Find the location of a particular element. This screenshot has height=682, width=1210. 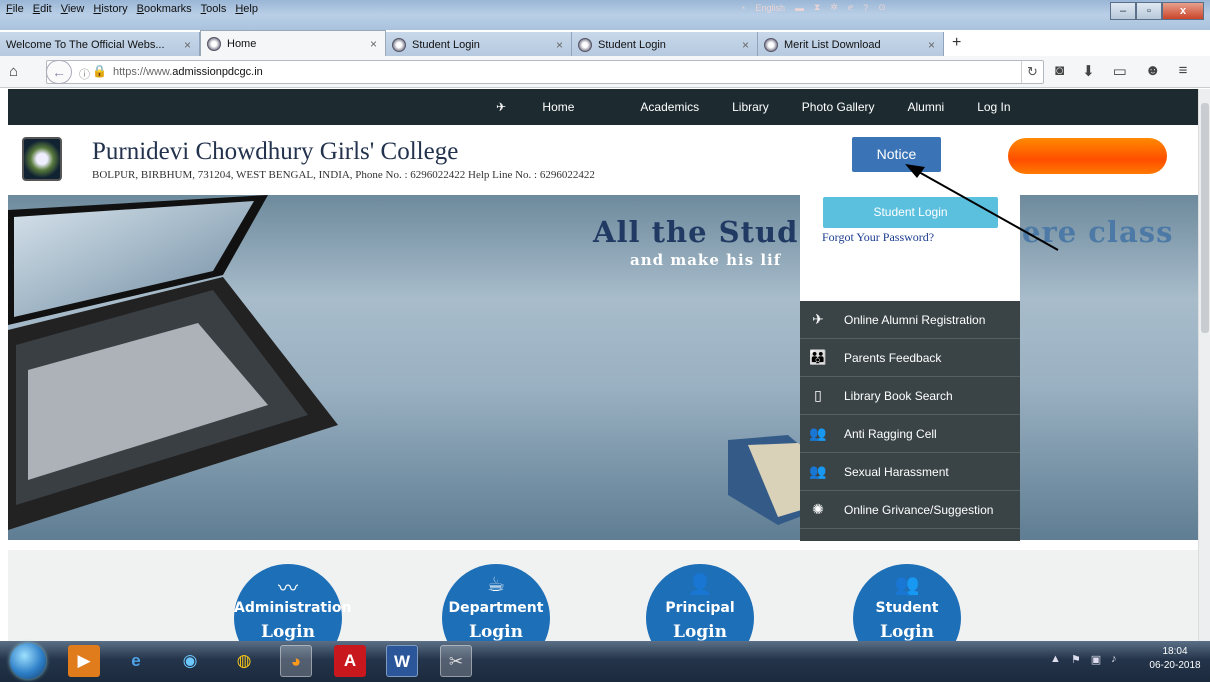

side-item-label: Parents Feedback is located at coordinates (893, 357).